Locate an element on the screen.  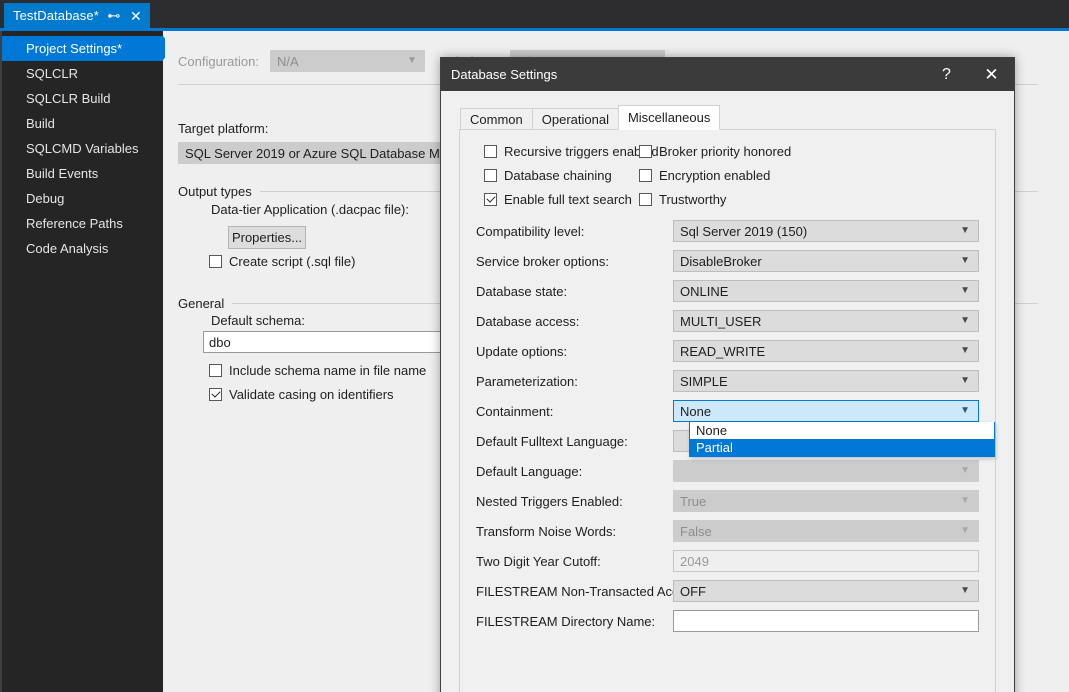
checkbox-row-database-chaining: Database chaining is located at coordinates (548, 175).